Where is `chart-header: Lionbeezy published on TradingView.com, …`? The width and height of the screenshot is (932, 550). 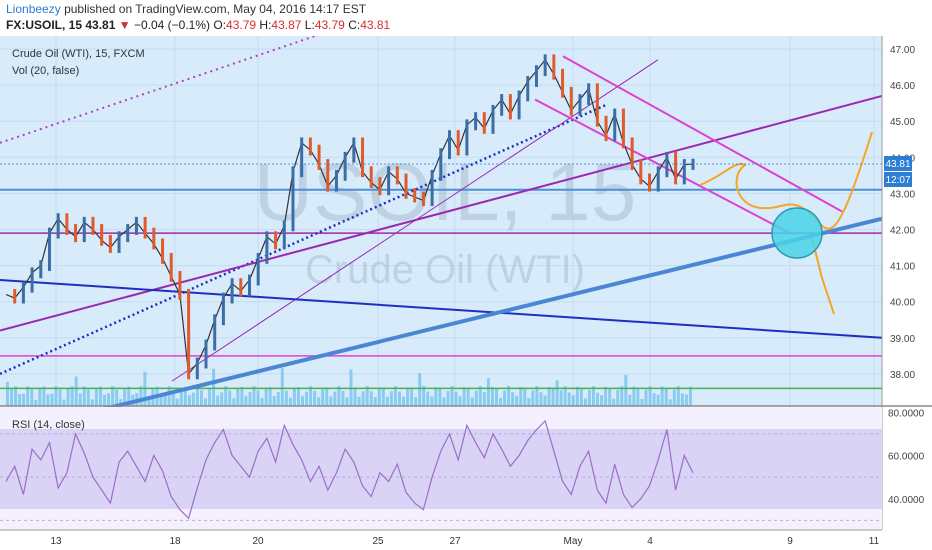
chart-header: Lionbeezy published on TradingView.com, … is located at coordinates (466, 18).